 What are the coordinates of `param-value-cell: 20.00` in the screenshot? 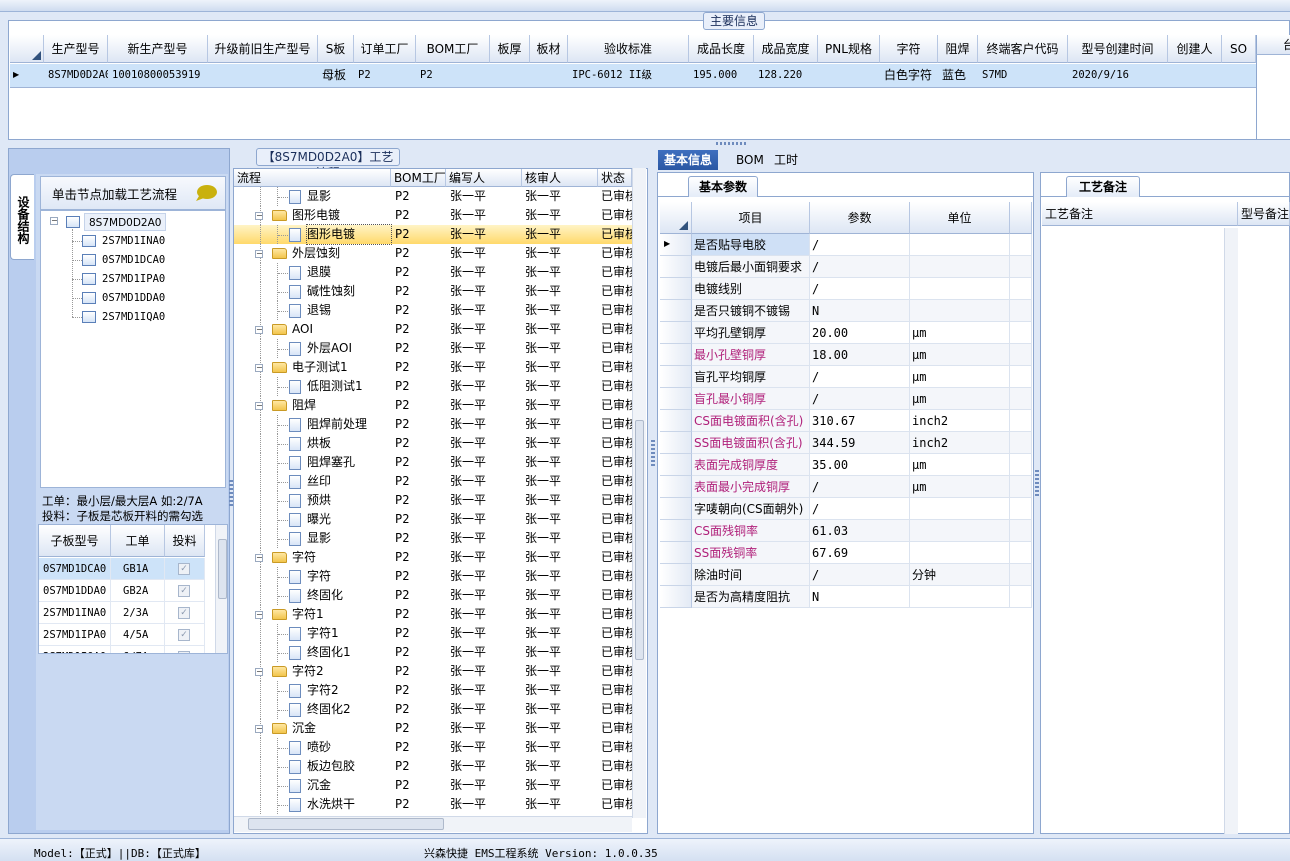 It's located at (860, 333).